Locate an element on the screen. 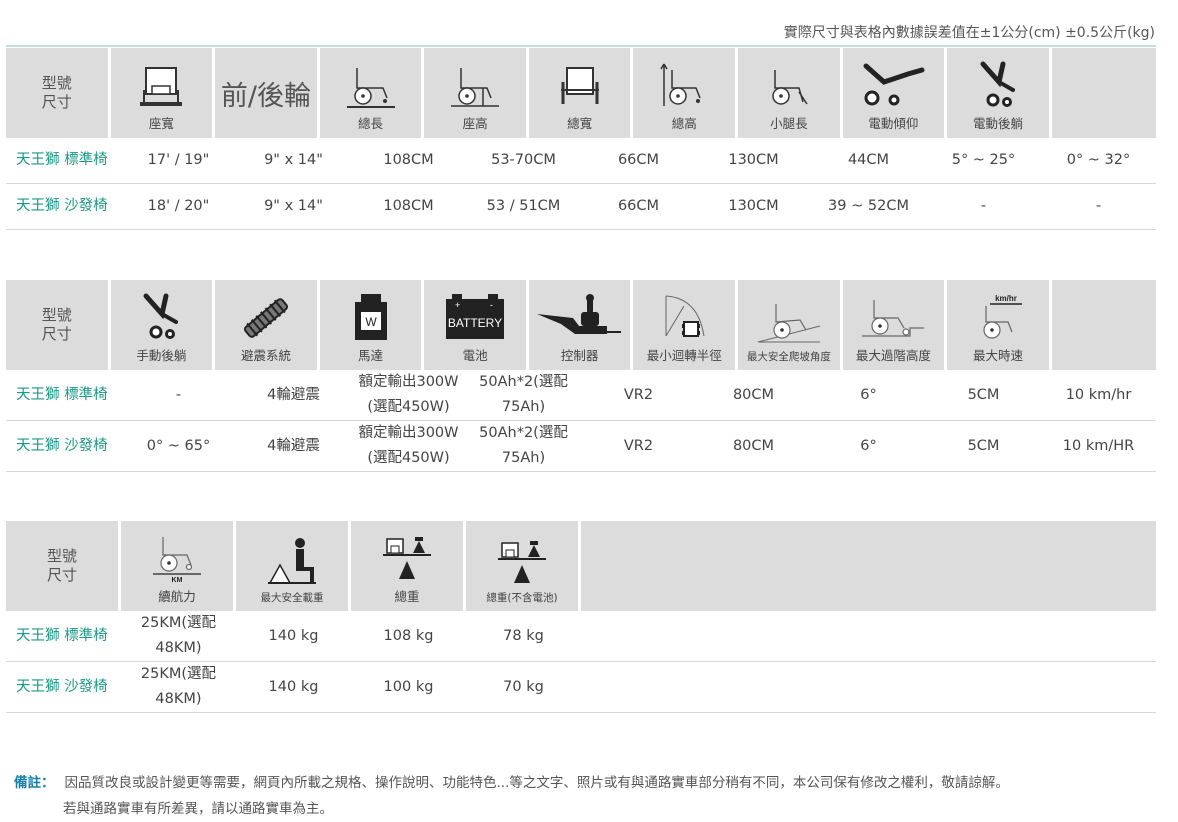 This screenshot has height=822, width=1178. header-label: 手動後躺 is located at coordinates (161, 355).